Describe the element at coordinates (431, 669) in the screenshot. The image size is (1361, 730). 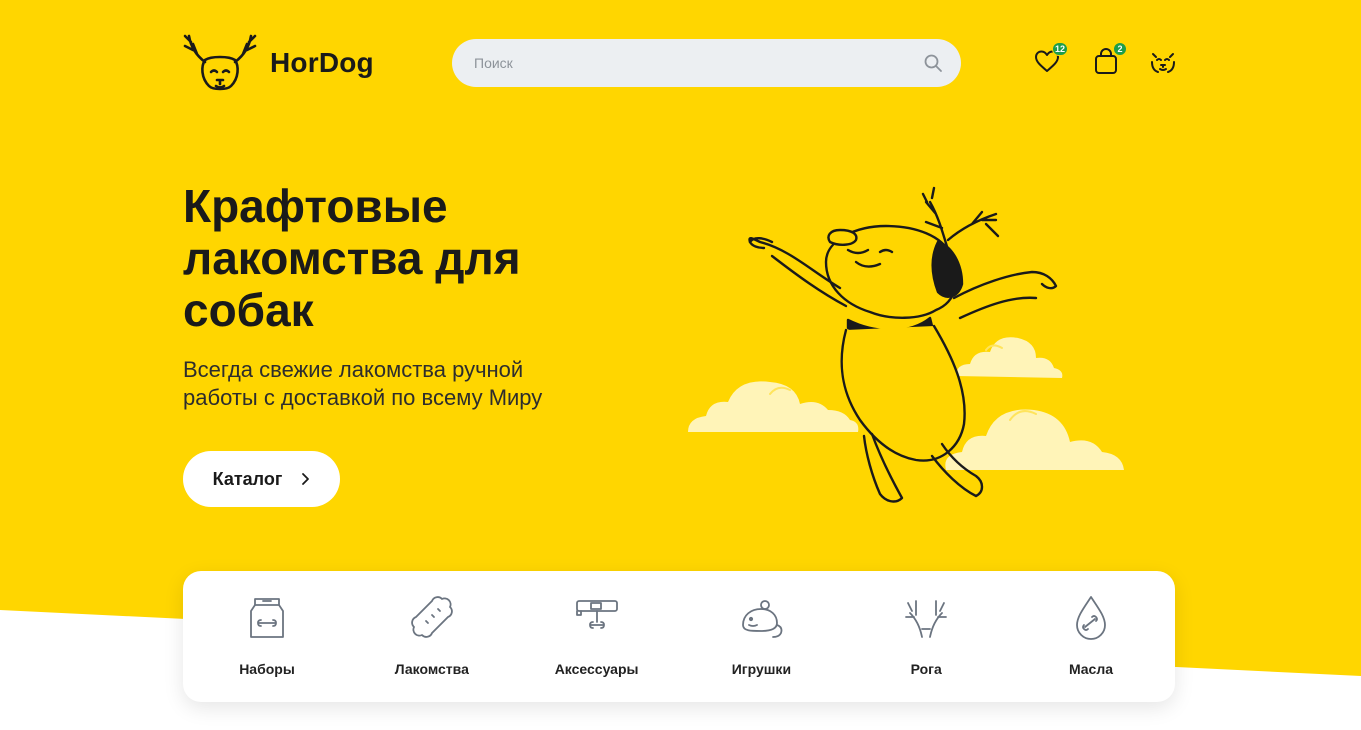
I see `category-label: Лакомства` at that location.